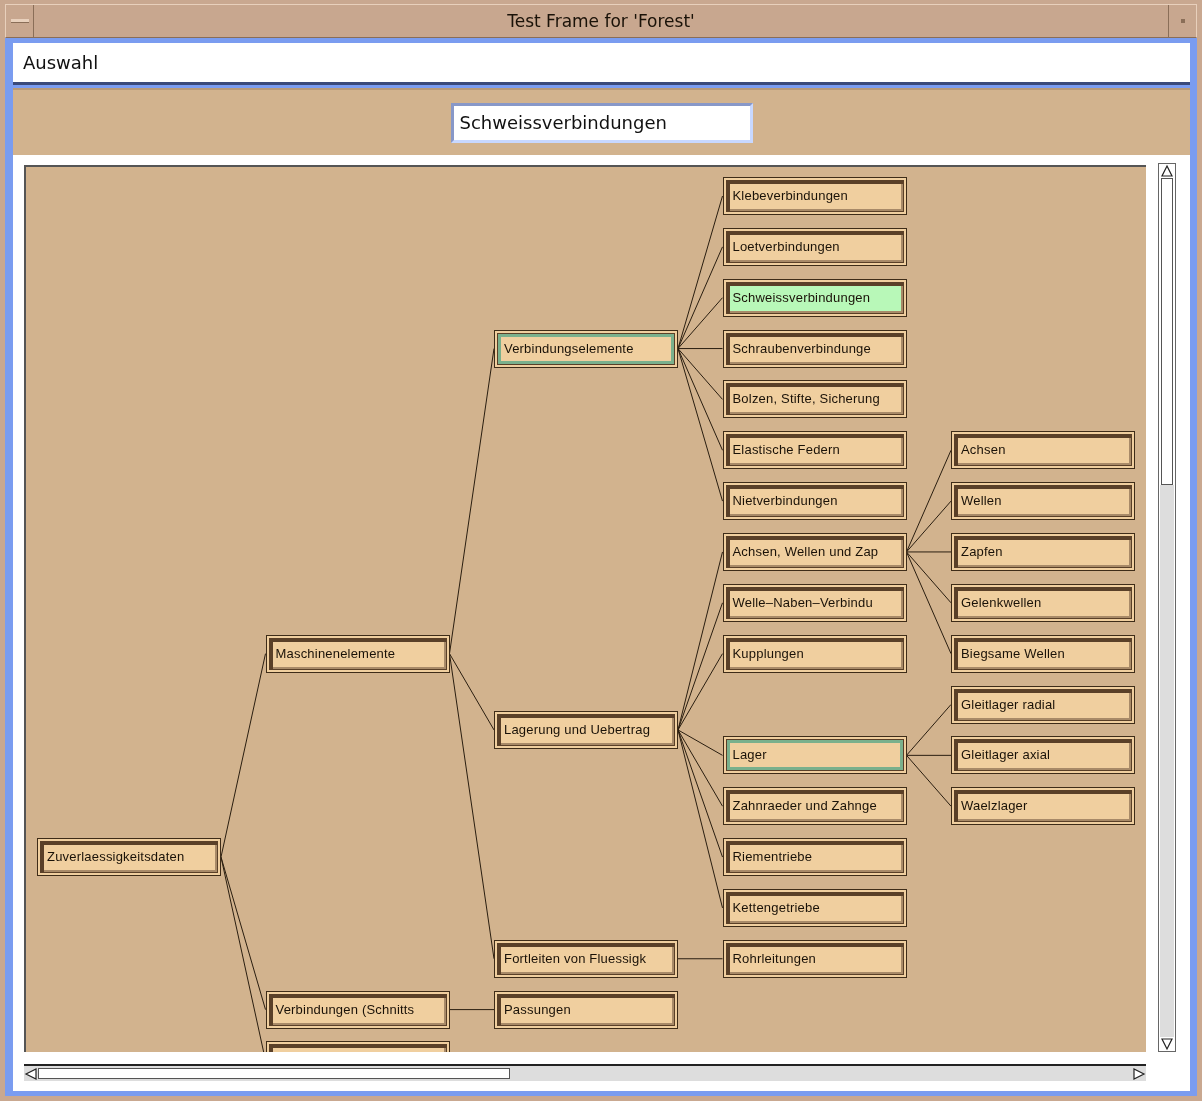  What do you see at coordinates (1043, 602) in the screenshot?
I see `tree-node: Gelenkwellen` at bounding box center [1043, 602].